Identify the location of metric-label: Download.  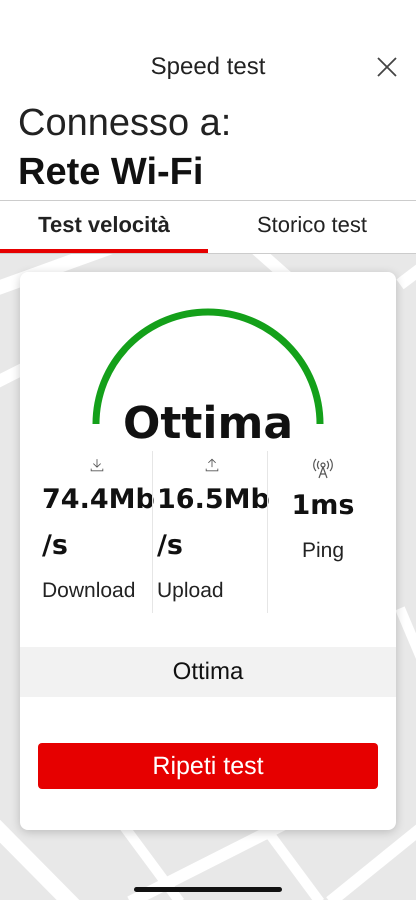
(89, 591).